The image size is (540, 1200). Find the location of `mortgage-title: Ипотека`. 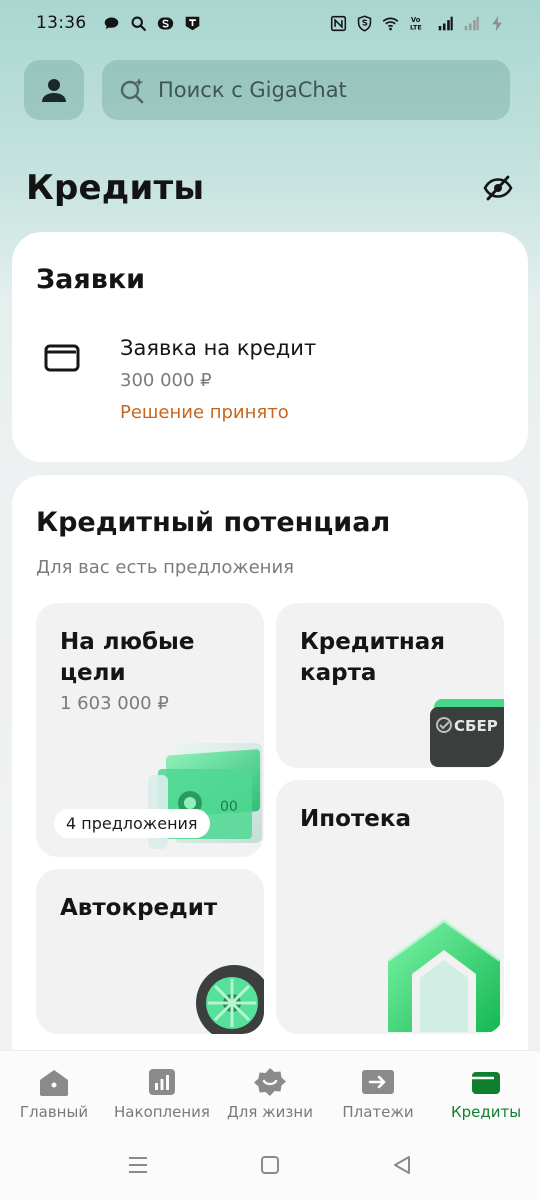

mortgage-title: Ипотека is located at coordinates (356, 819).